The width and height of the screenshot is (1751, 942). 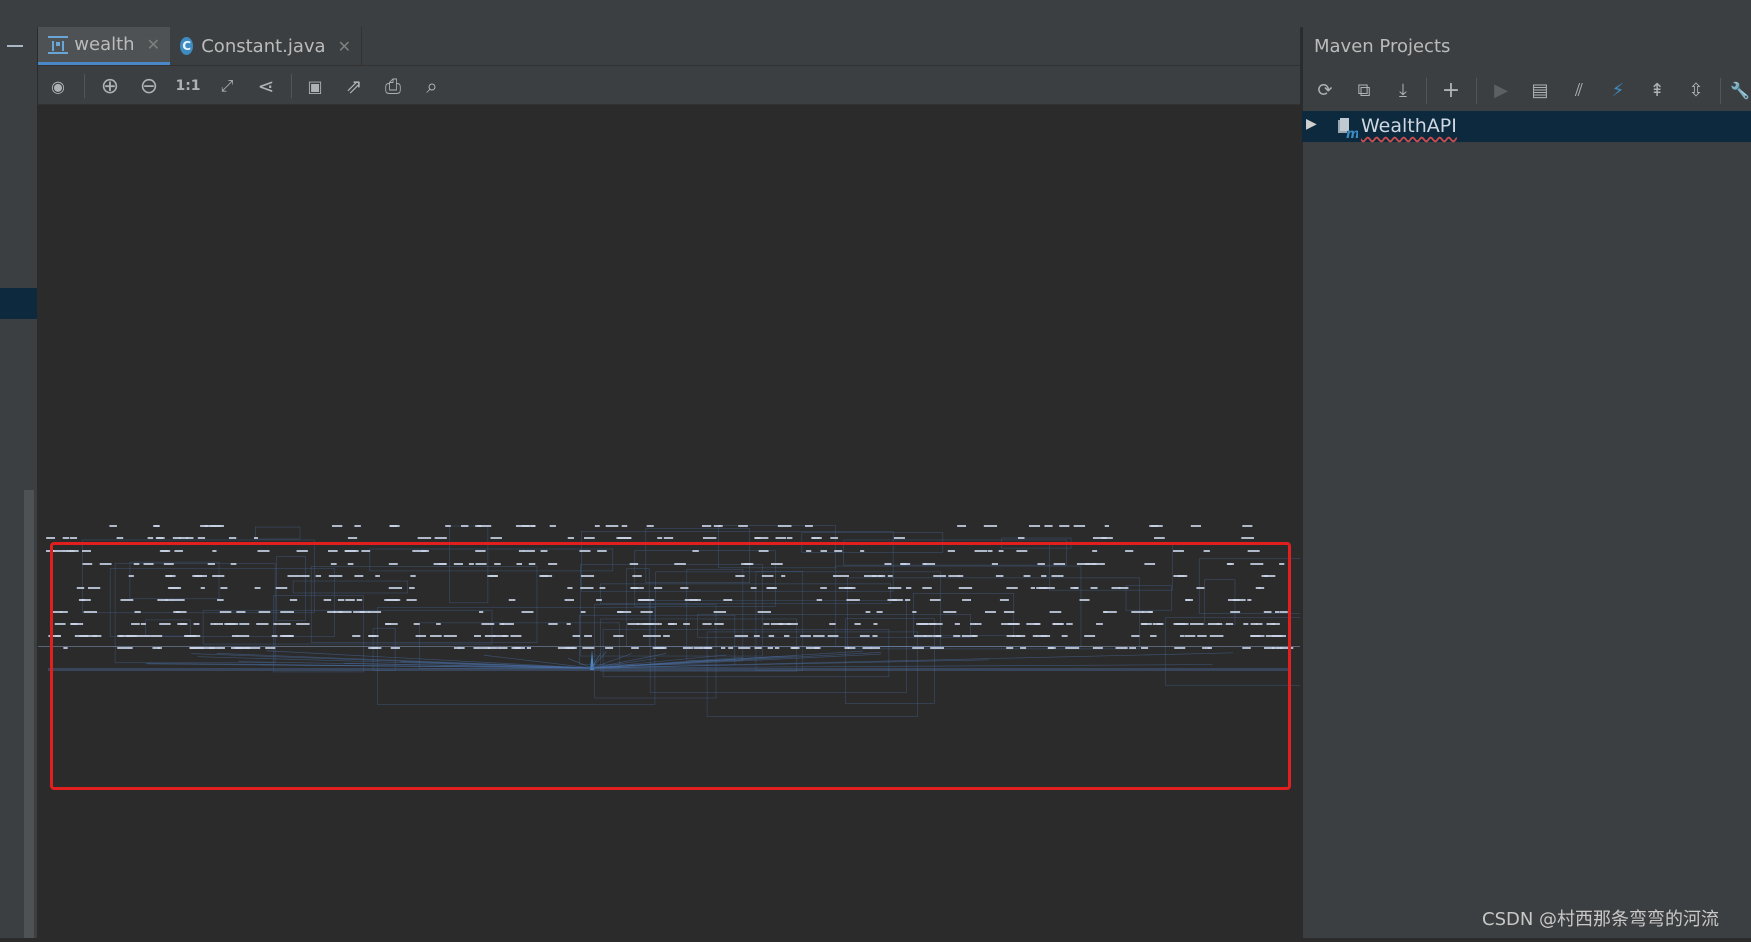 I want to click on maven-panel-title: Maven Projects, so click(x=1382, y=46).